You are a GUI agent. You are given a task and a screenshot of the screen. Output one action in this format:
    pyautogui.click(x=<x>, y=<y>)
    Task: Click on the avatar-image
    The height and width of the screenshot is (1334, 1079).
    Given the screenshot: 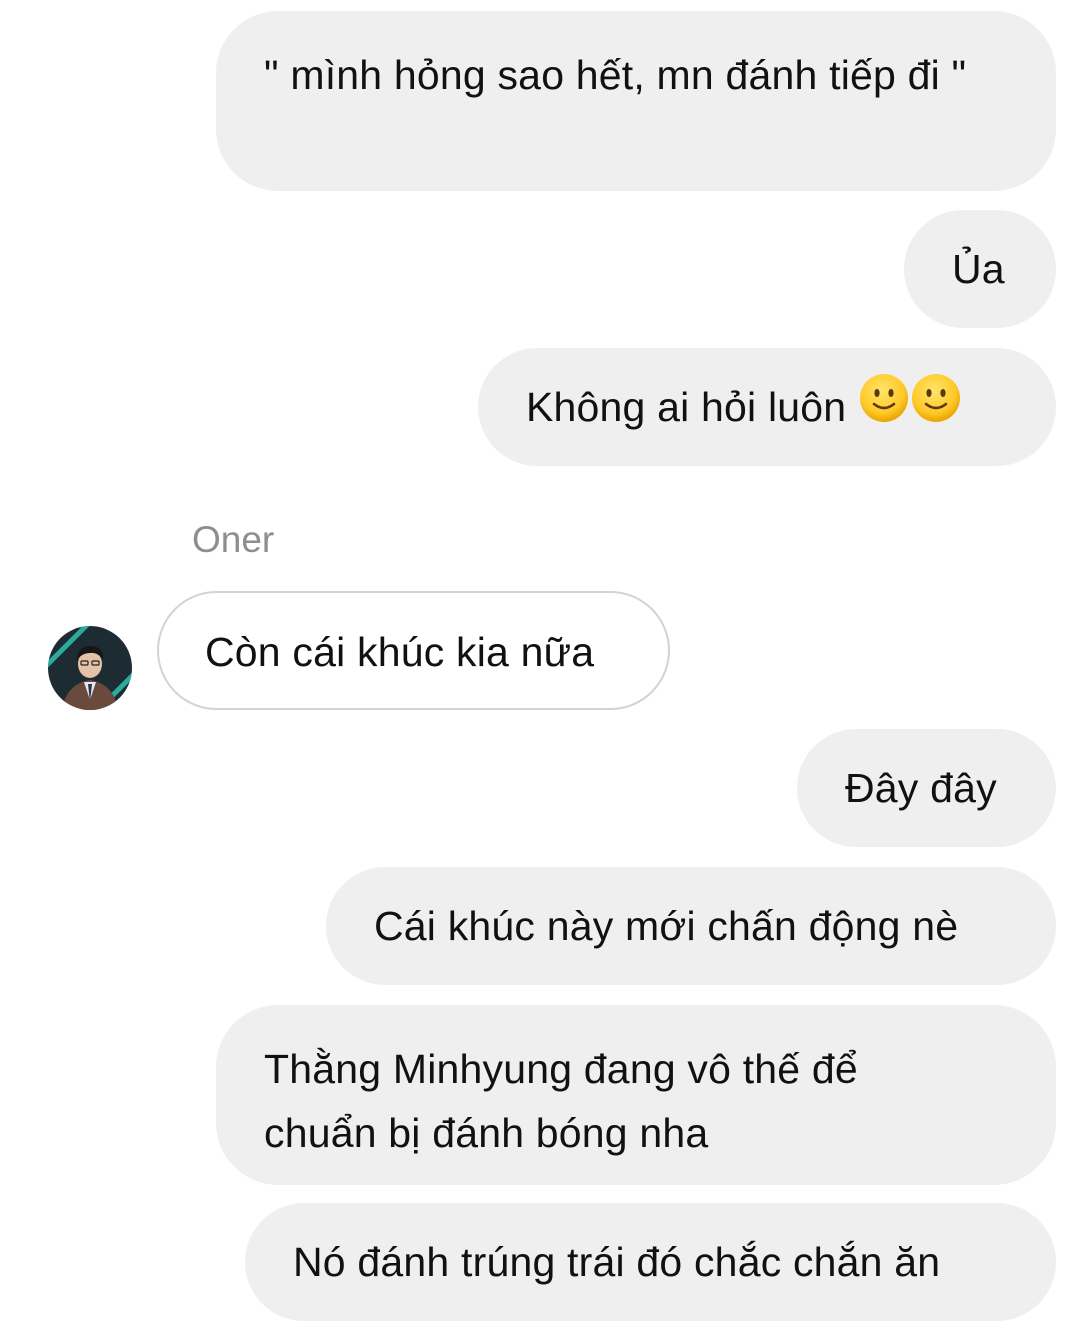 What is the action you would take?
    pyautogui.click(x=90, y=668)
    